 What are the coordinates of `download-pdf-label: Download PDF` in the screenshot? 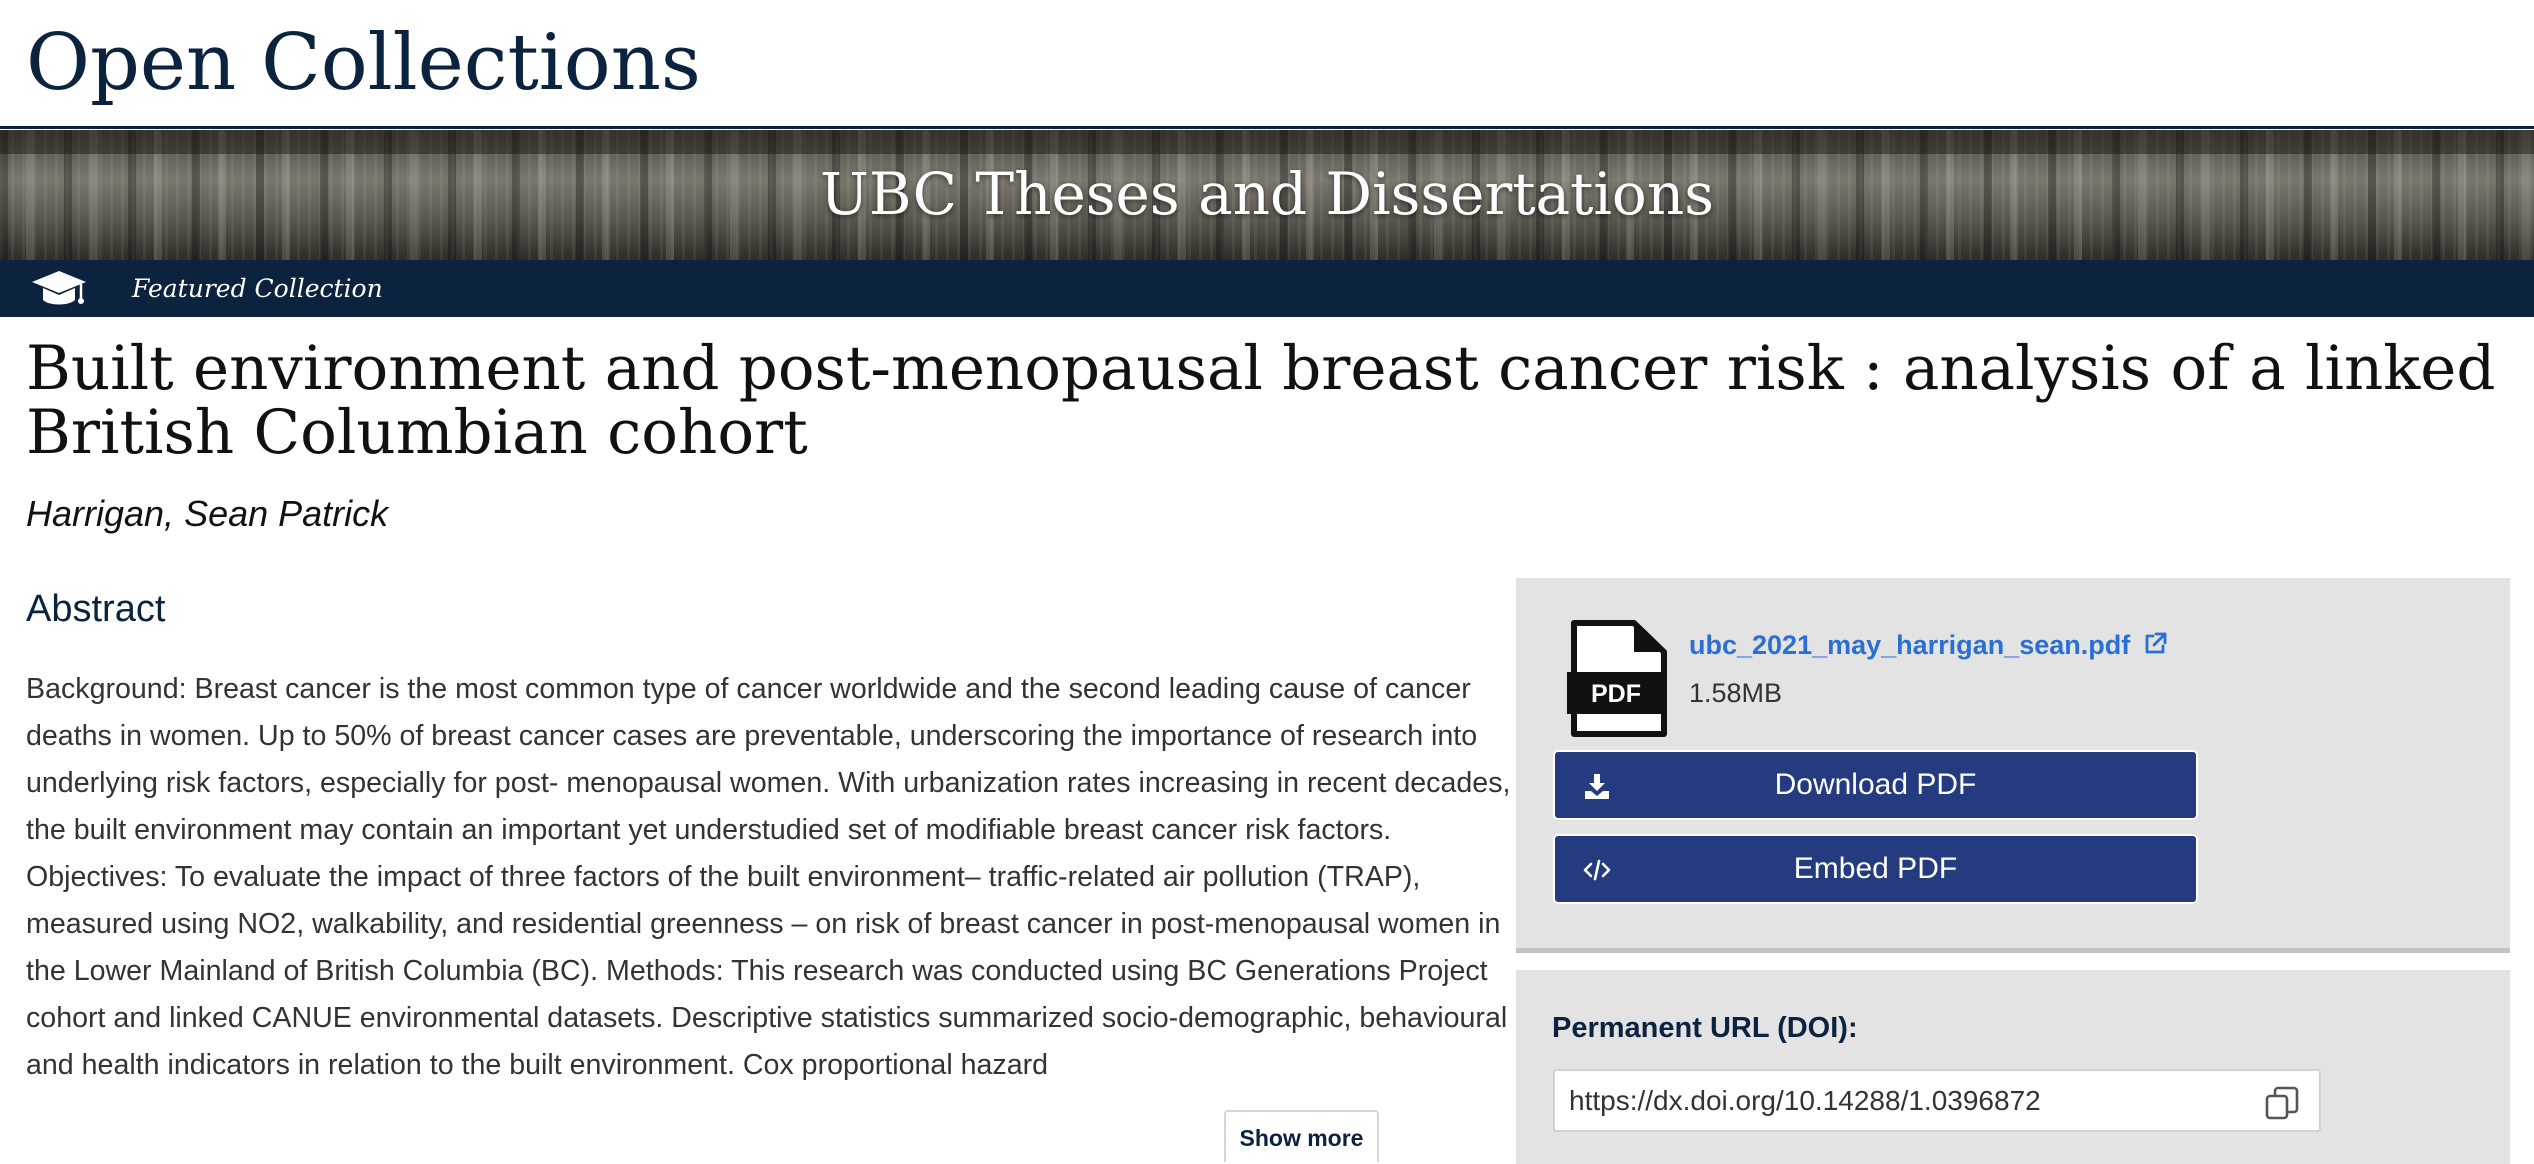 It's located at (1875, 784).